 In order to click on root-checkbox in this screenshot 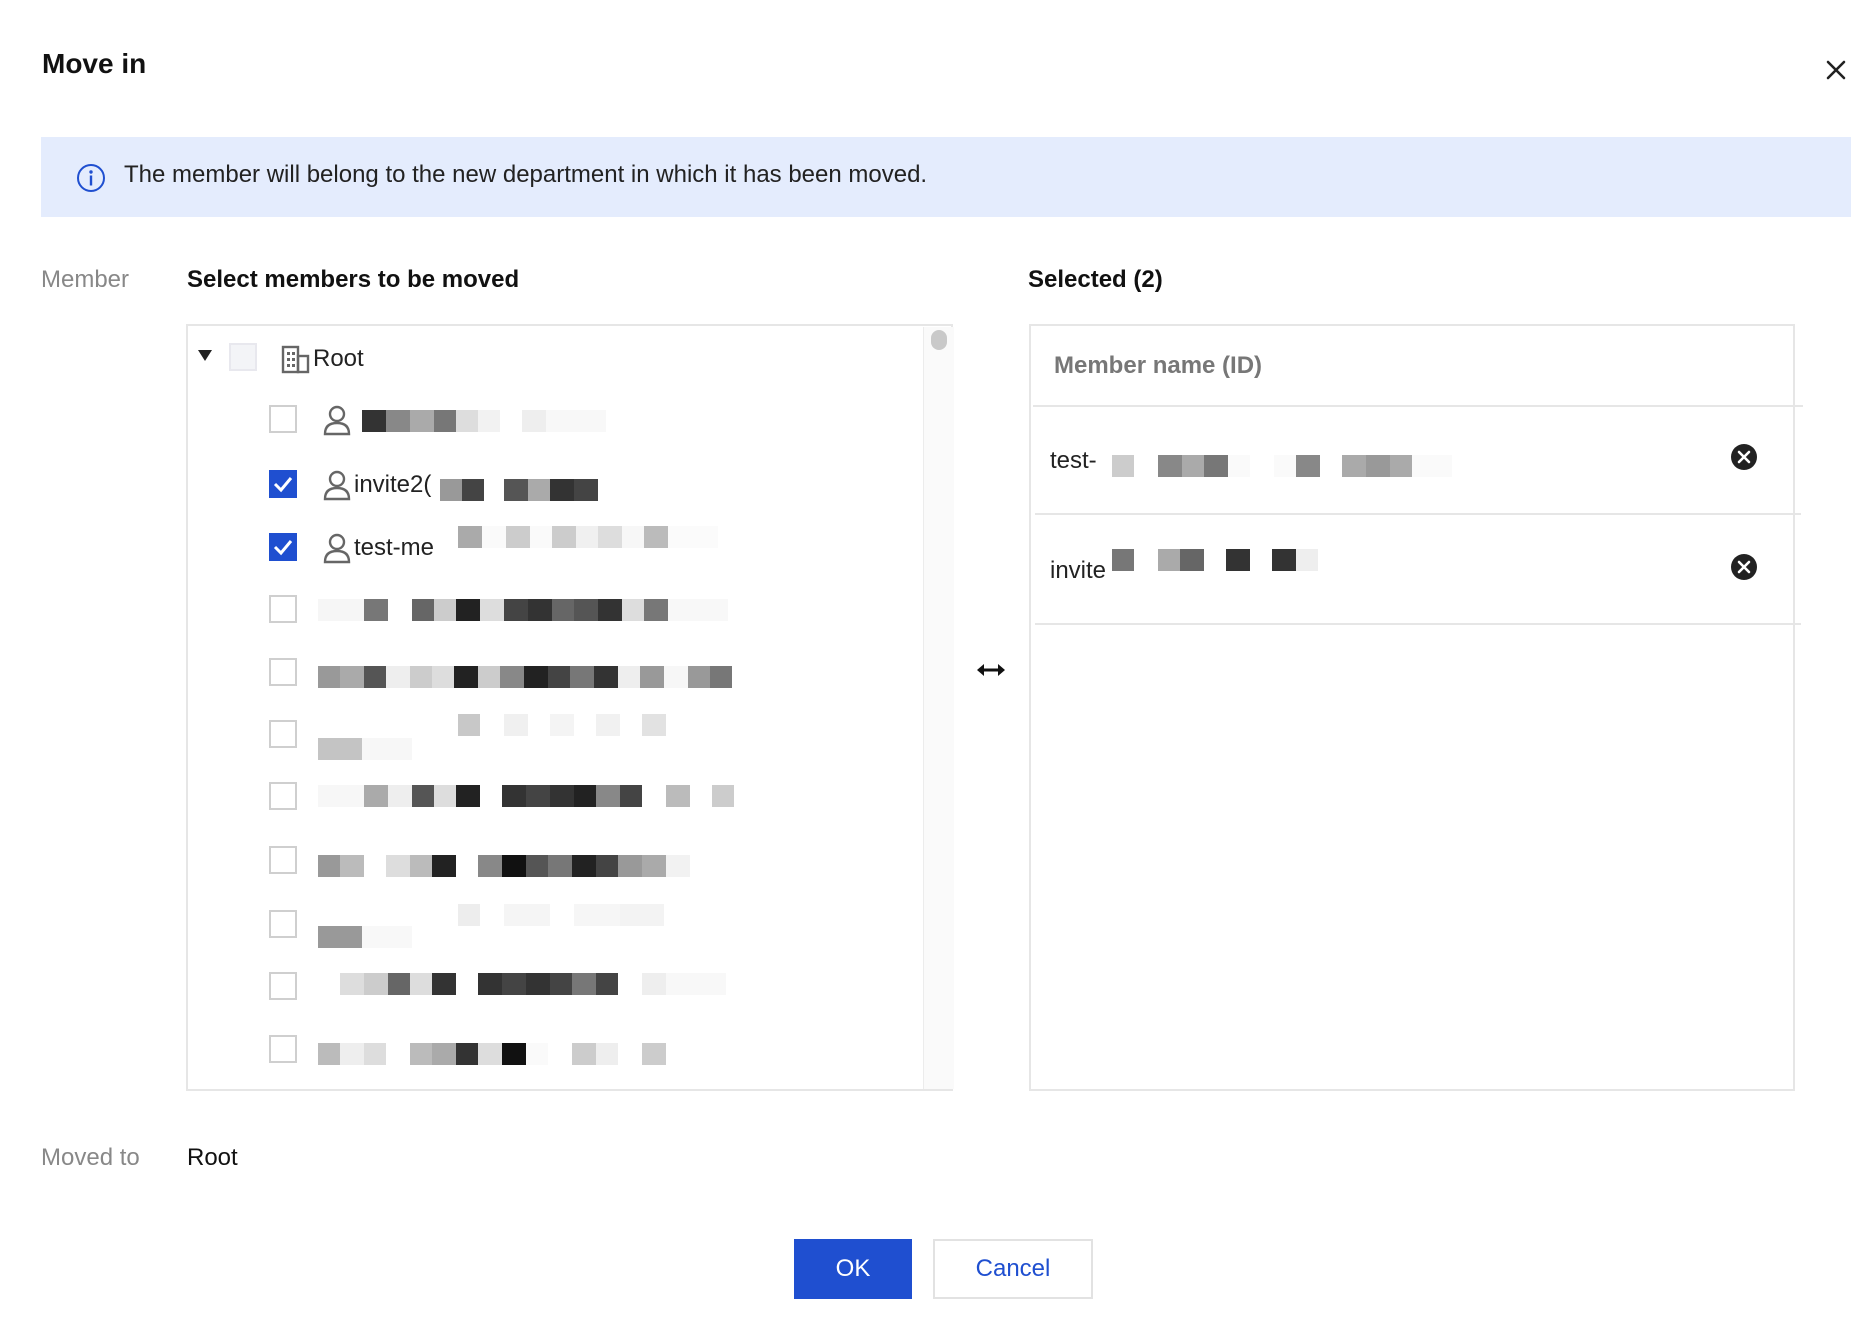, I will do `click(243, 357)`.